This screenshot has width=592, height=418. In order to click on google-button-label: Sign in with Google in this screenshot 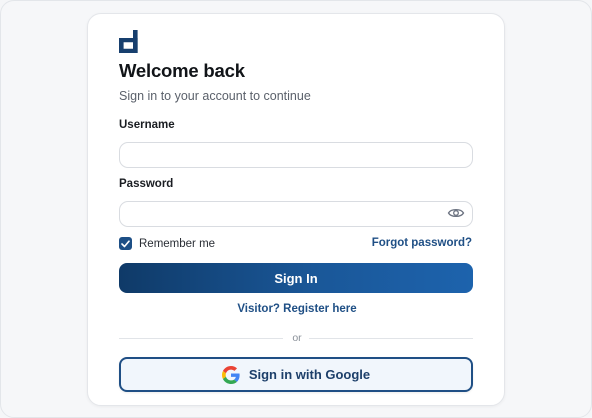, I will do `click(309, 374)`.